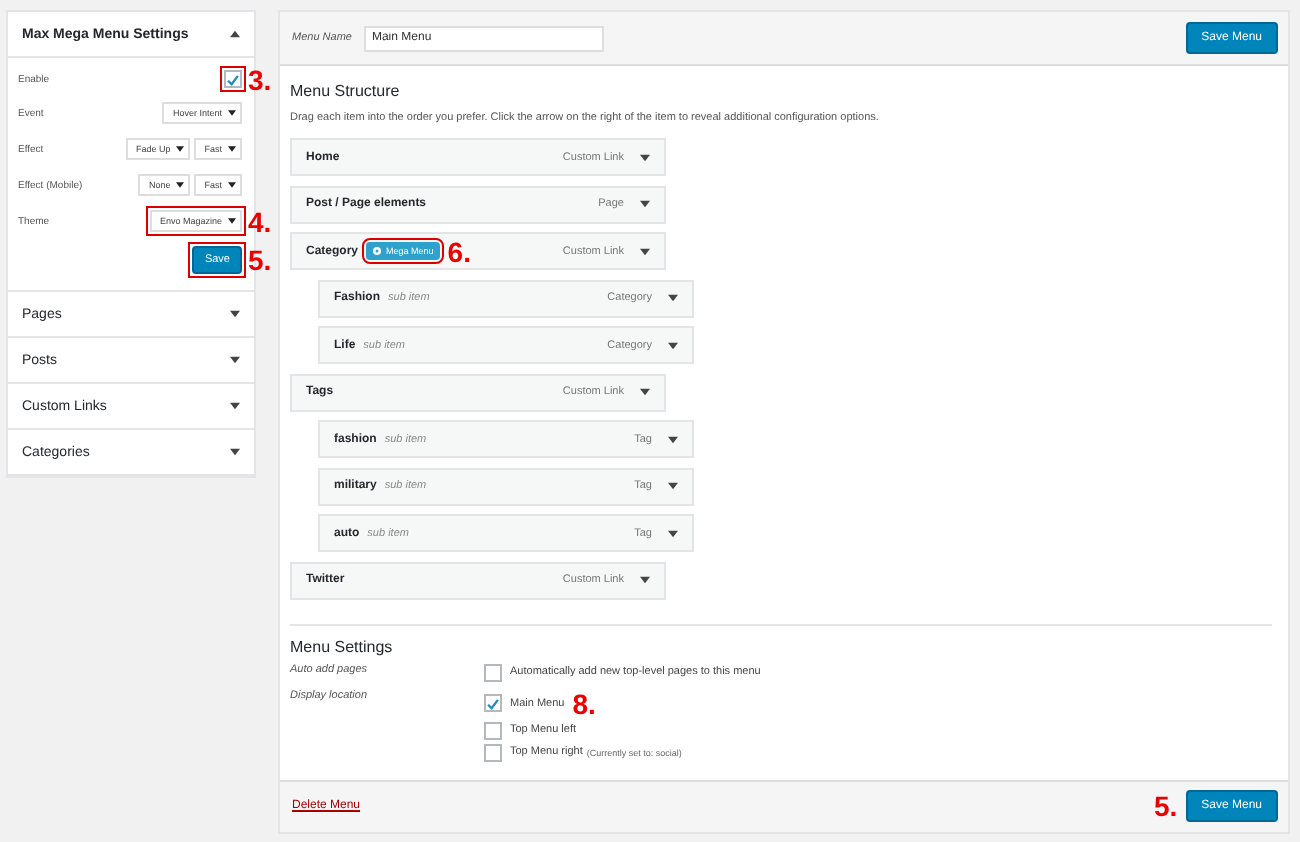  Describe the element at coordinates (459, 251) in the screenshot. I see `annotation-number: 6.` at that location.